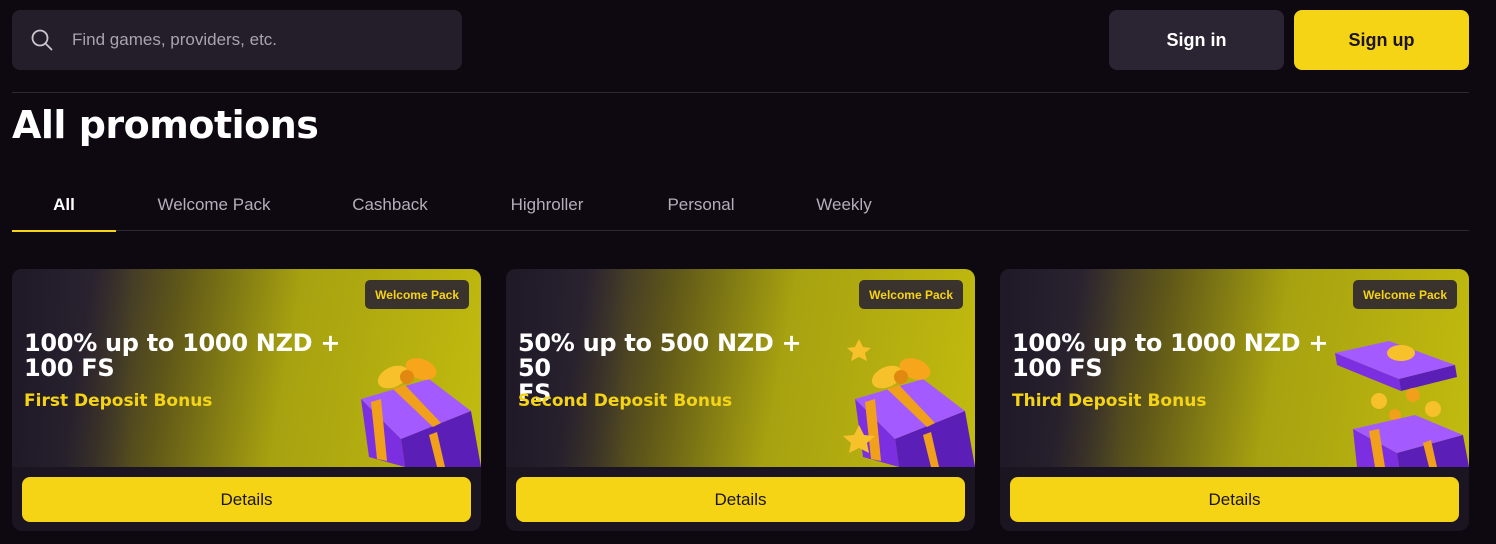  What do you see at coordinates (421, 412) in the screenshot?
I see `gift-box-icon` at bounding box center [421, 412].